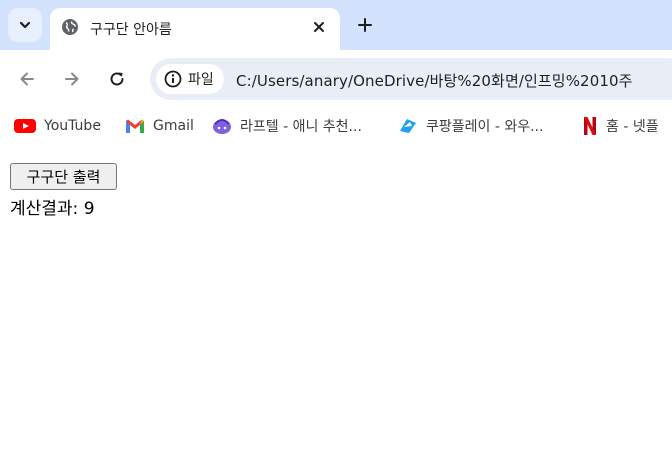 The height and width of the screenshot is (451, 672). I want to click on globe-icon, so click(70, 27).